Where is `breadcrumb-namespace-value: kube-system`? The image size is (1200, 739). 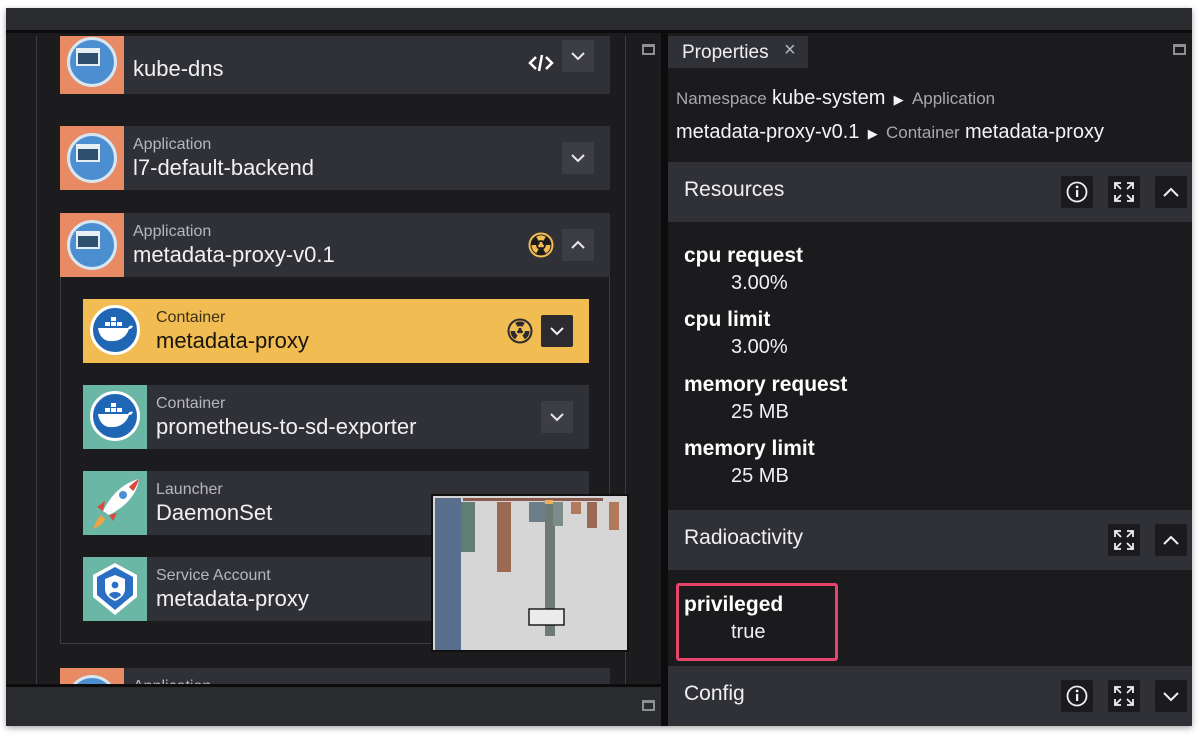
breadcrumb-namespace-value: kube-system is located at coordinates (828, 98).